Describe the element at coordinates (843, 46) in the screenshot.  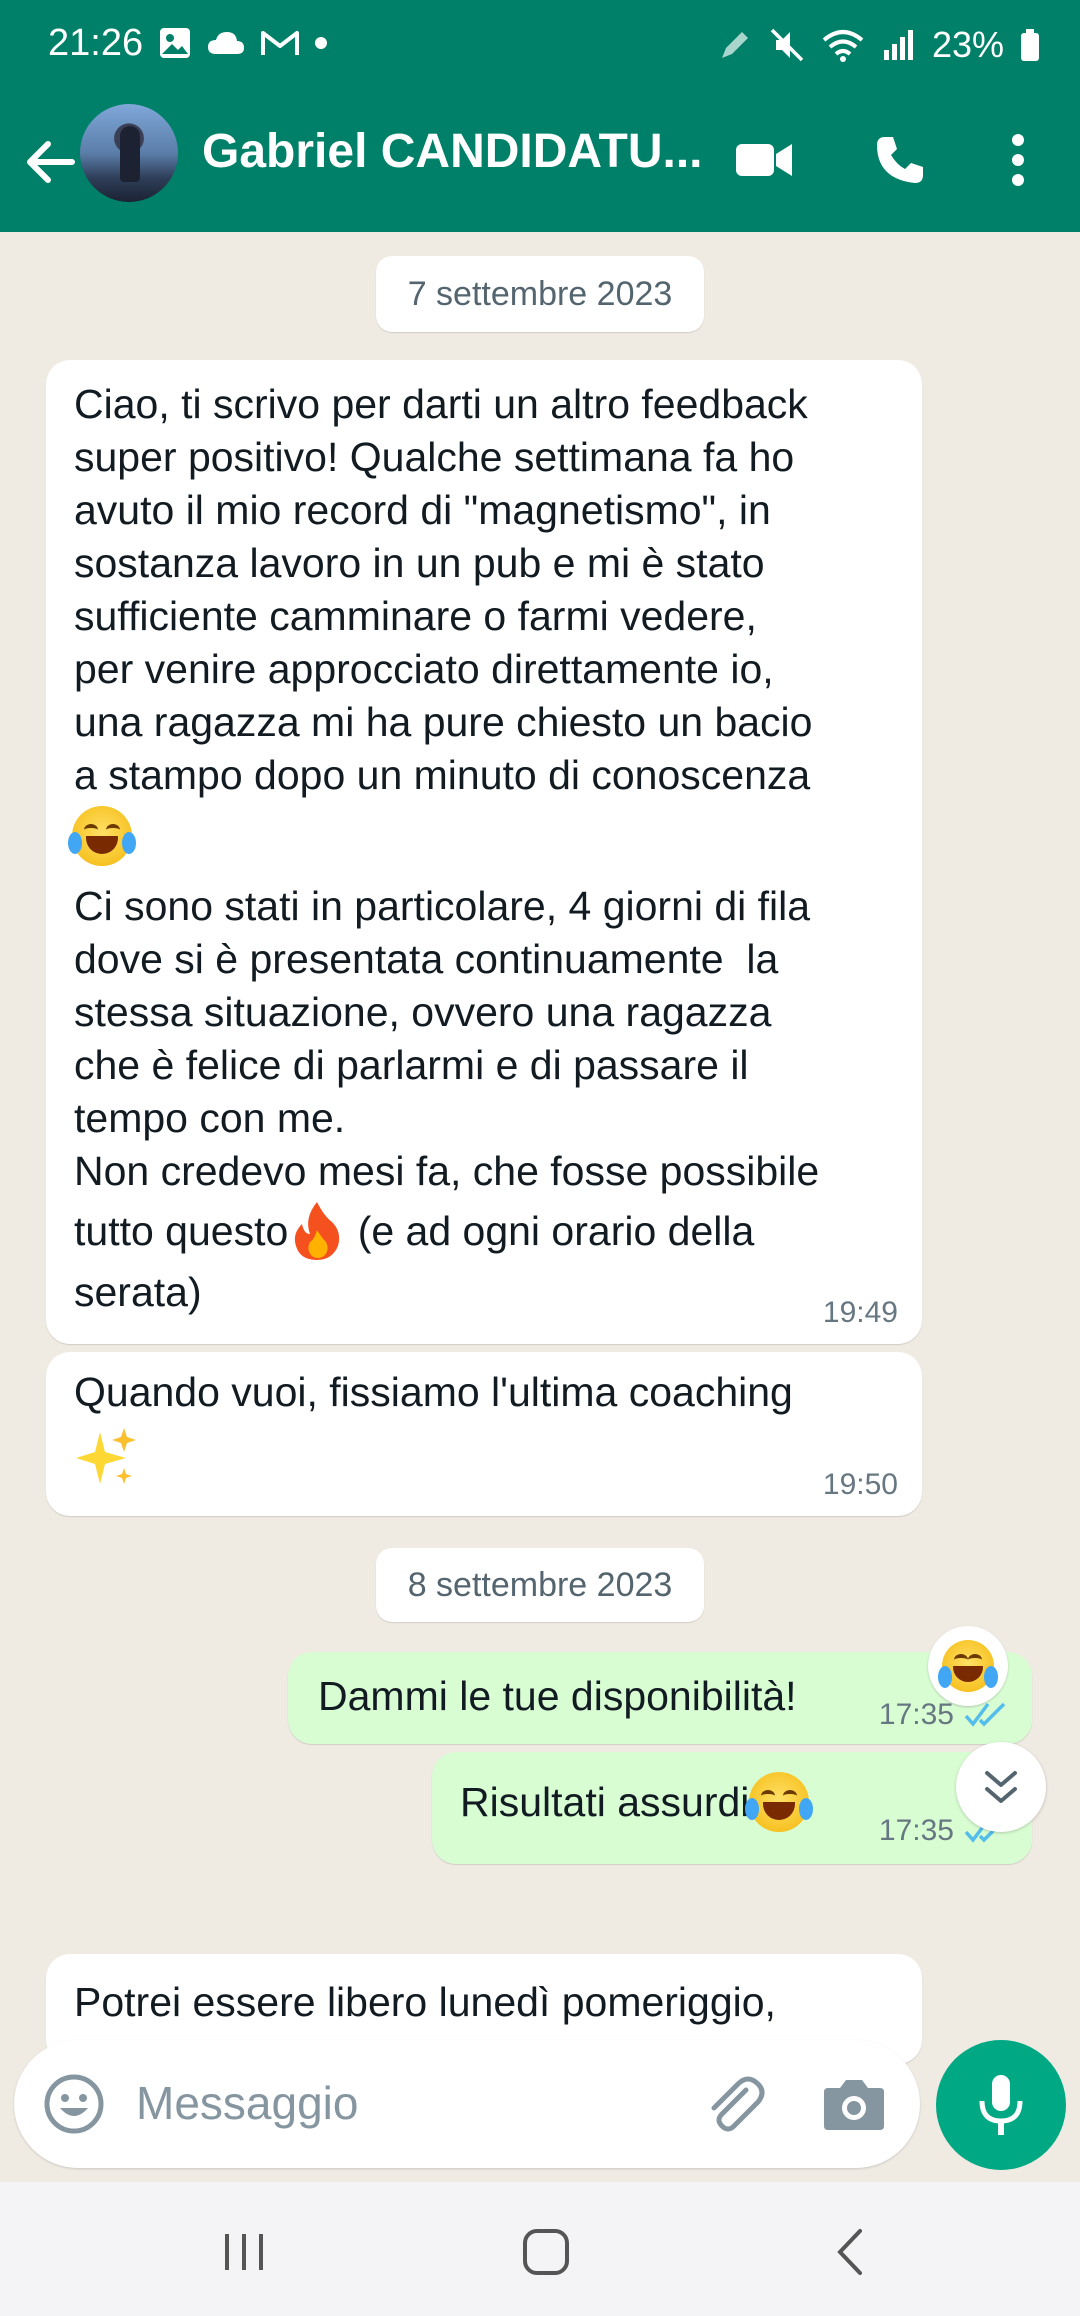
I see `wifi-icon` at that location.